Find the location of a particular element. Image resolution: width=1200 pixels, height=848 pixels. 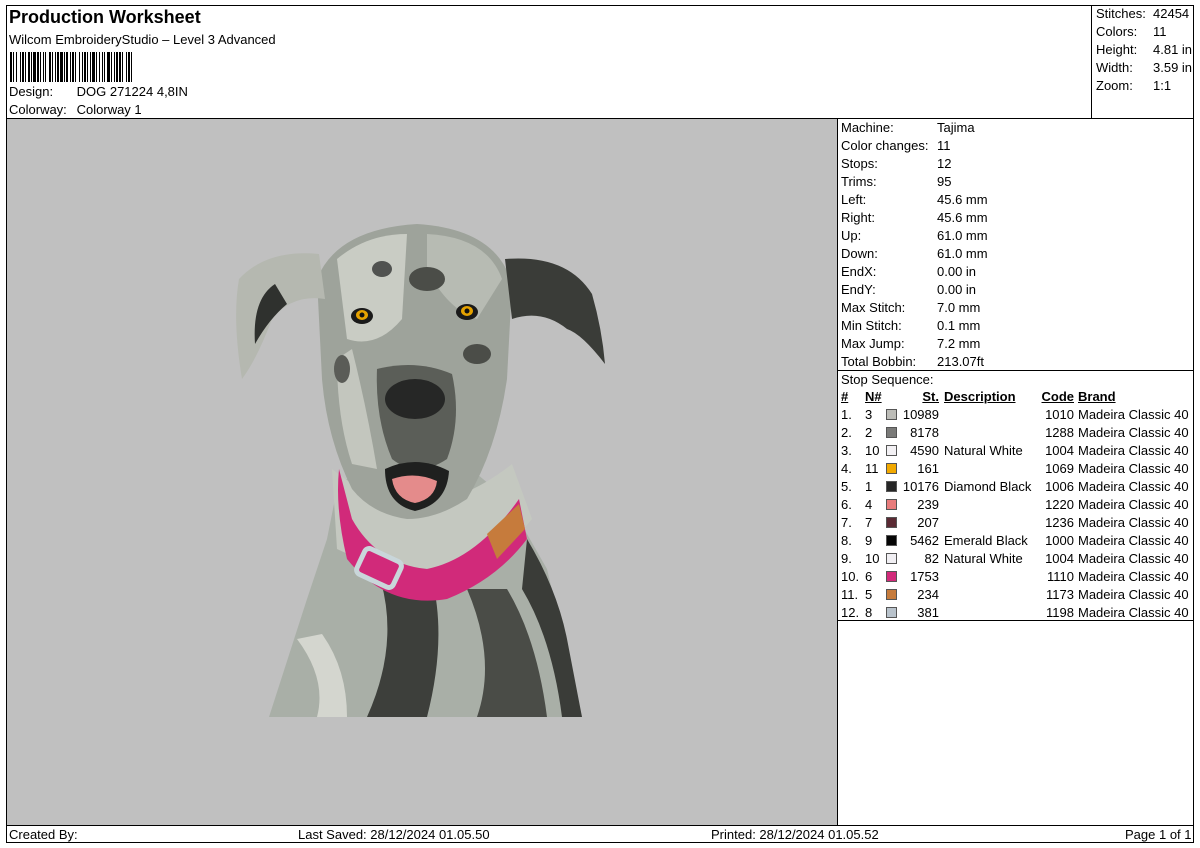

machine-row: Right: 45.6 mm is located at coordinates (914, 218).